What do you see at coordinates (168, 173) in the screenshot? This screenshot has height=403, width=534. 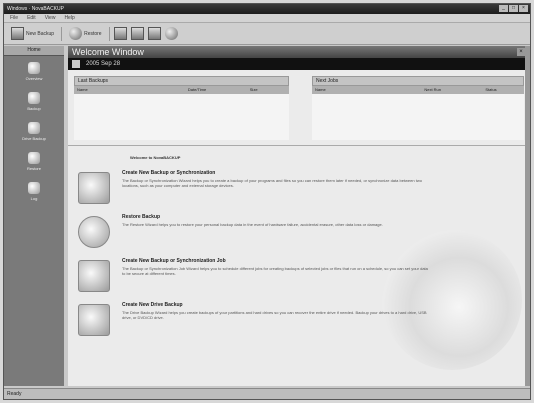 I see `task-title: Create New Backup or Synchronization` at bounding box center [168, 173].